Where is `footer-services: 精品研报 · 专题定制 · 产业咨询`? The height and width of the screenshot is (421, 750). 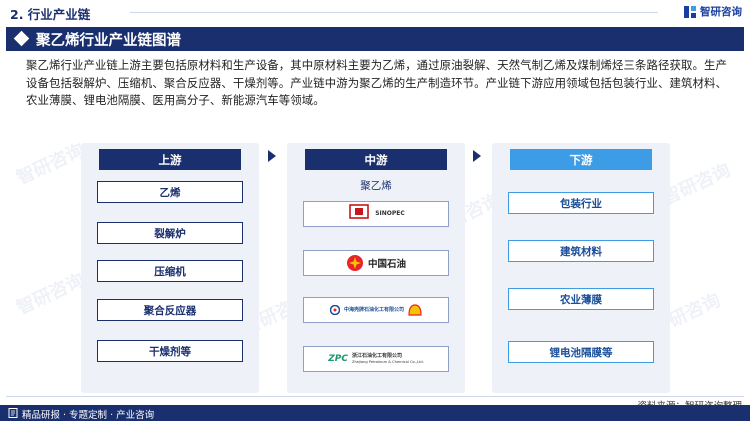 footer-services: 精品研报 · 专题定制 · 产业咨询 is located at coordinates (88, 415).